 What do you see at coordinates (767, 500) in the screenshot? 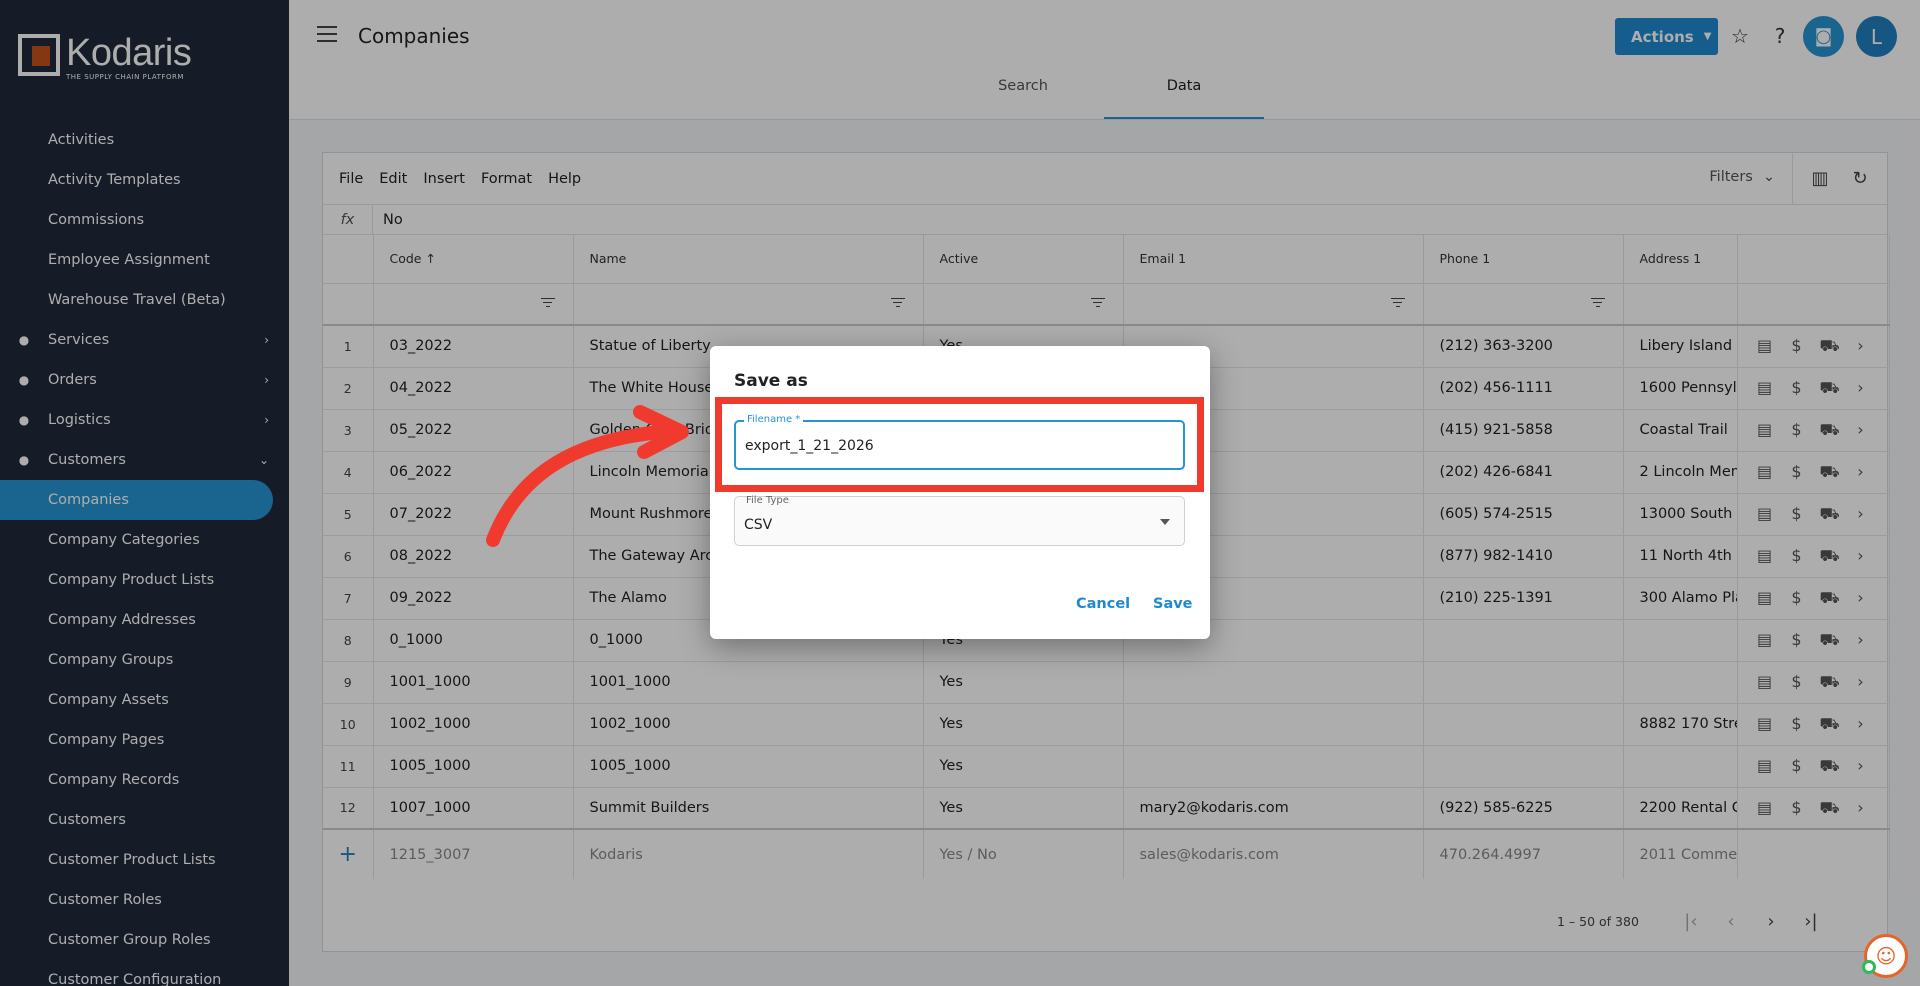
I see `file-type-label: File Type` at bounding box center [767, 500].